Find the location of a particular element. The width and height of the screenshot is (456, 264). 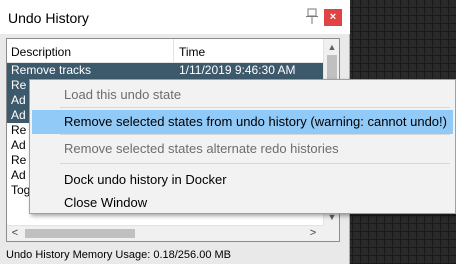

table-row: Remove tracks 1/11/2019 9:46:30 AM is located at coordinates (165, 70).